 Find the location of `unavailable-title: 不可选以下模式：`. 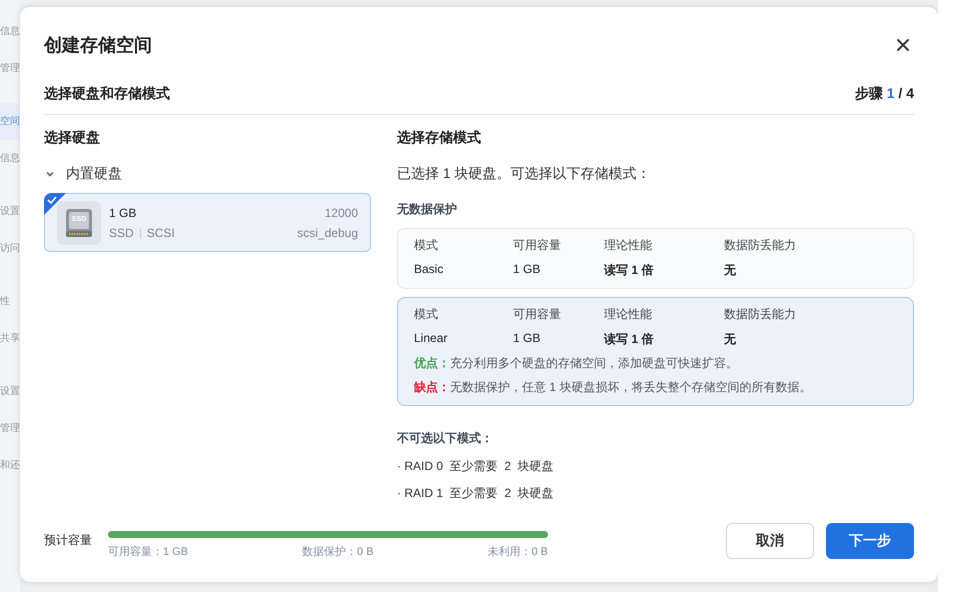

unavailable-title: 不可选以下模式： is located at coordinates (445, 438).